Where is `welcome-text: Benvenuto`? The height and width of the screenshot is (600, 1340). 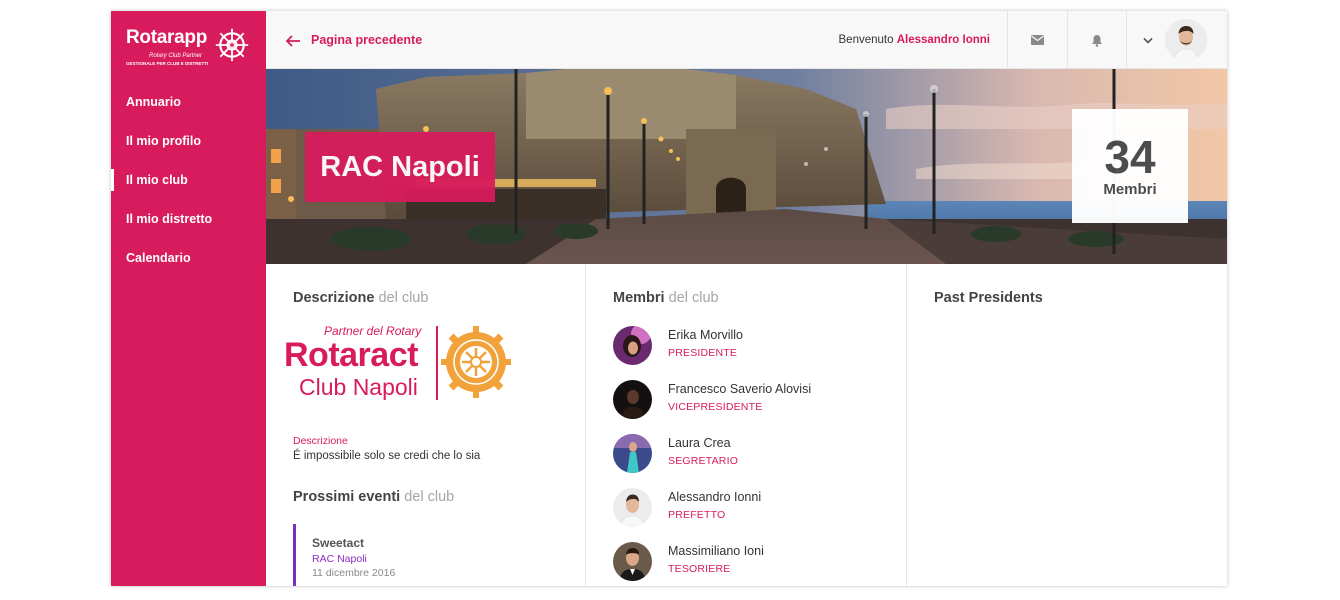
welcome-text: Benvenuto is located at coordinates (866, 40).